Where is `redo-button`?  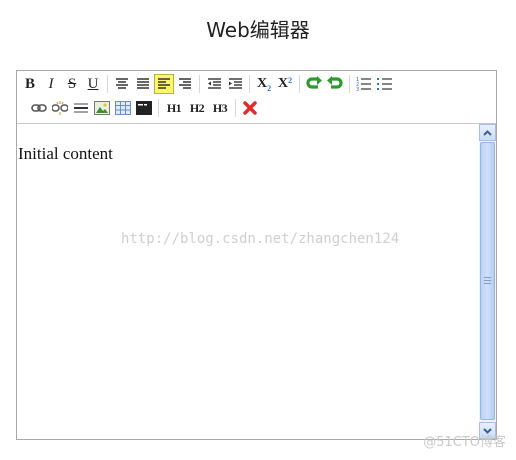
redo-button is located at coordinates (335, 84).